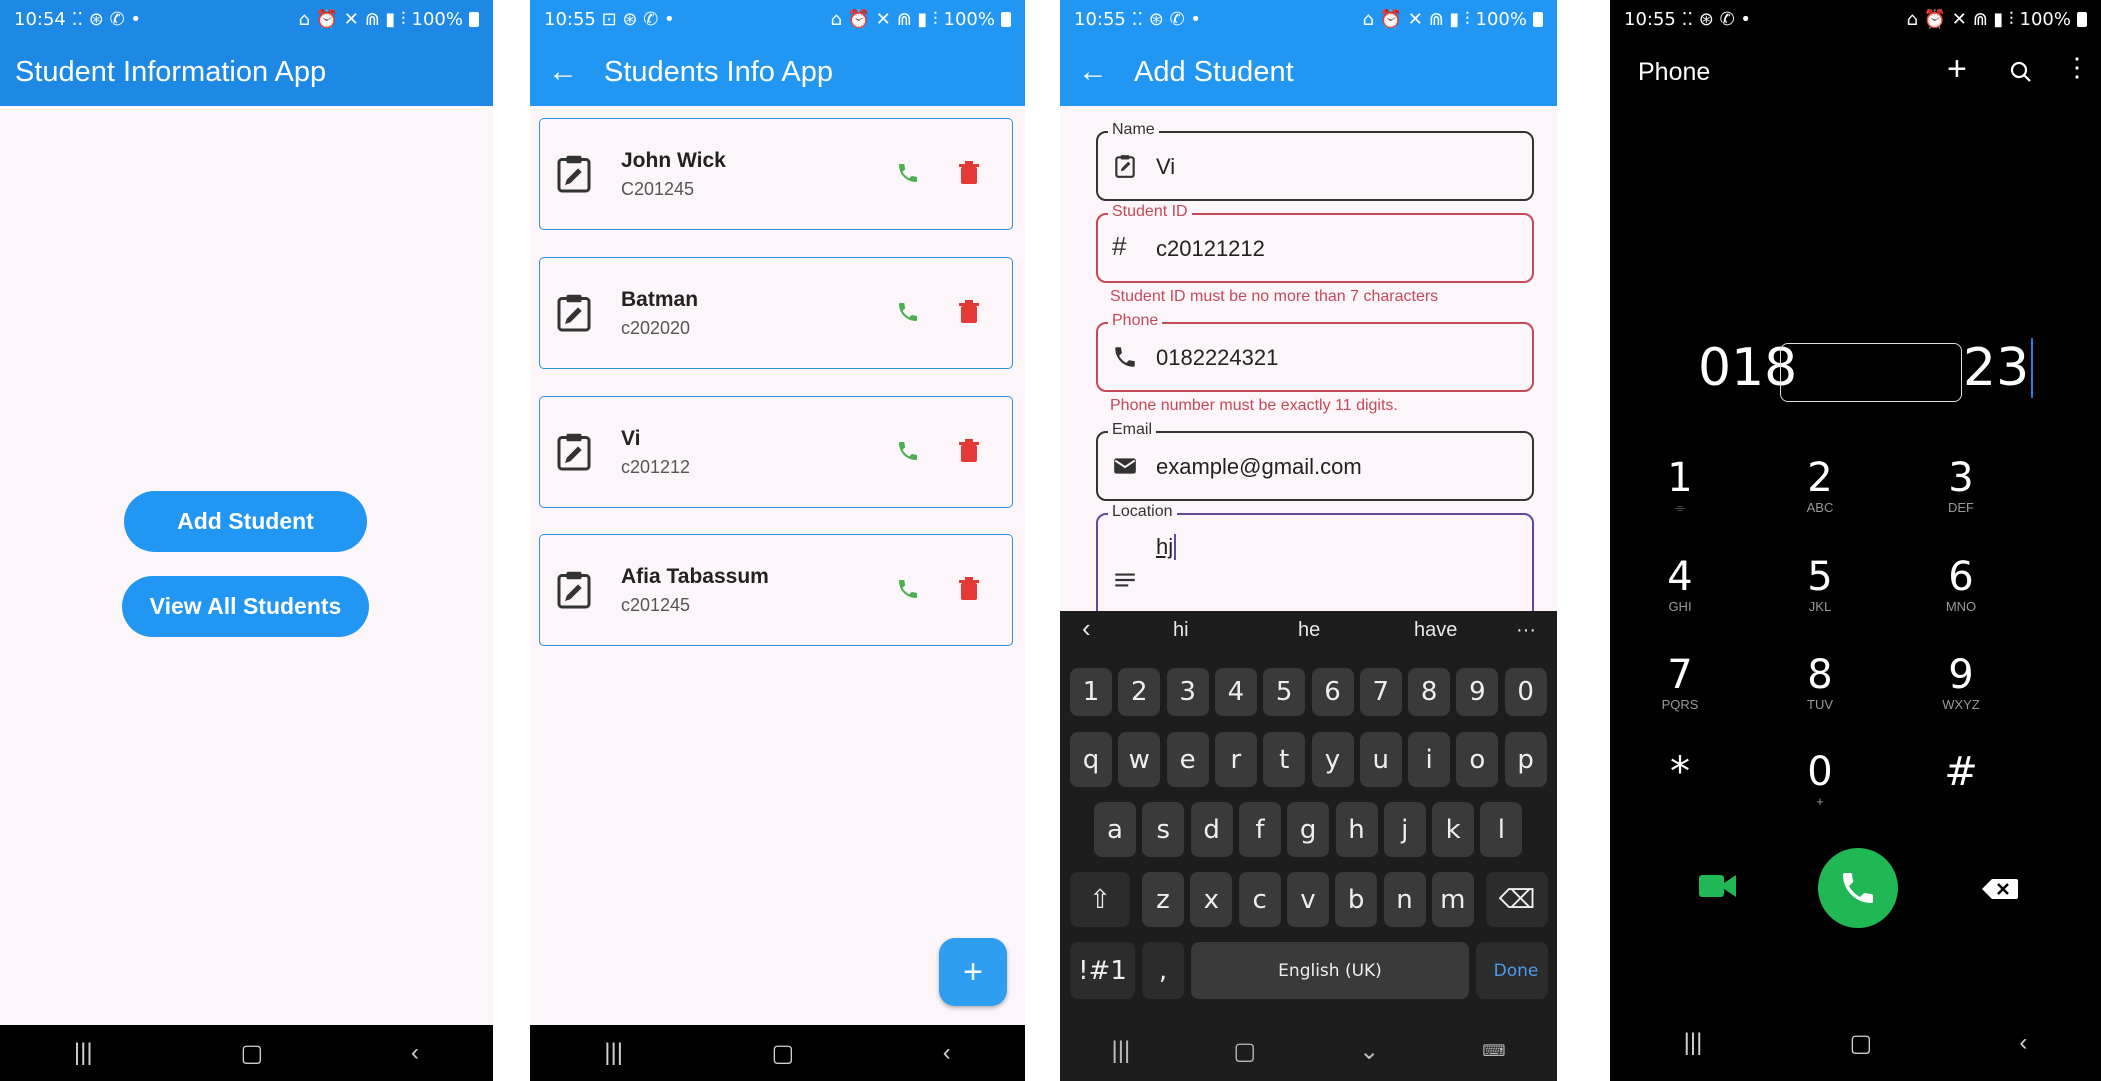  I want to click on add-fab-button: +, so click(973, 972).